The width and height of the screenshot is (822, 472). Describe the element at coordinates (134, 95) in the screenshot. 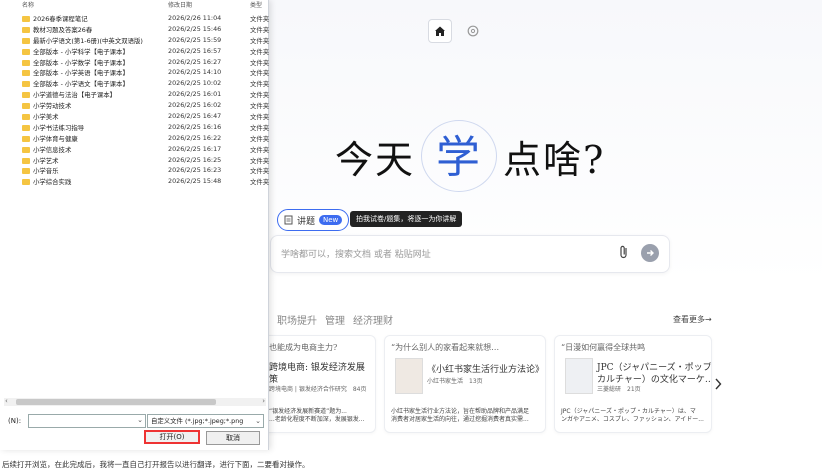

I see `file-row: 小学道德与法治【电子课本】 2026/2/25 16:01 文件夹` at that location.